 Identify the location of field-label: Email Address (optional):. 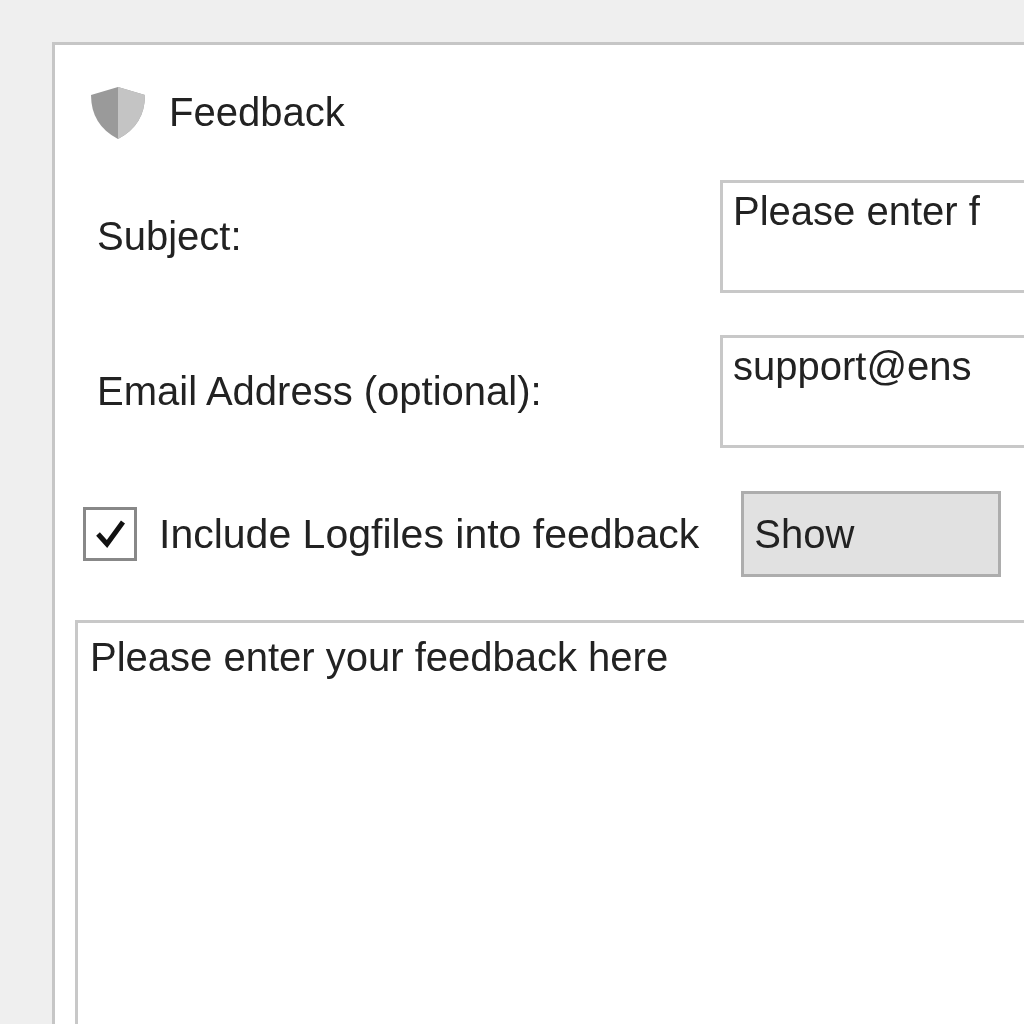
(320, 391).